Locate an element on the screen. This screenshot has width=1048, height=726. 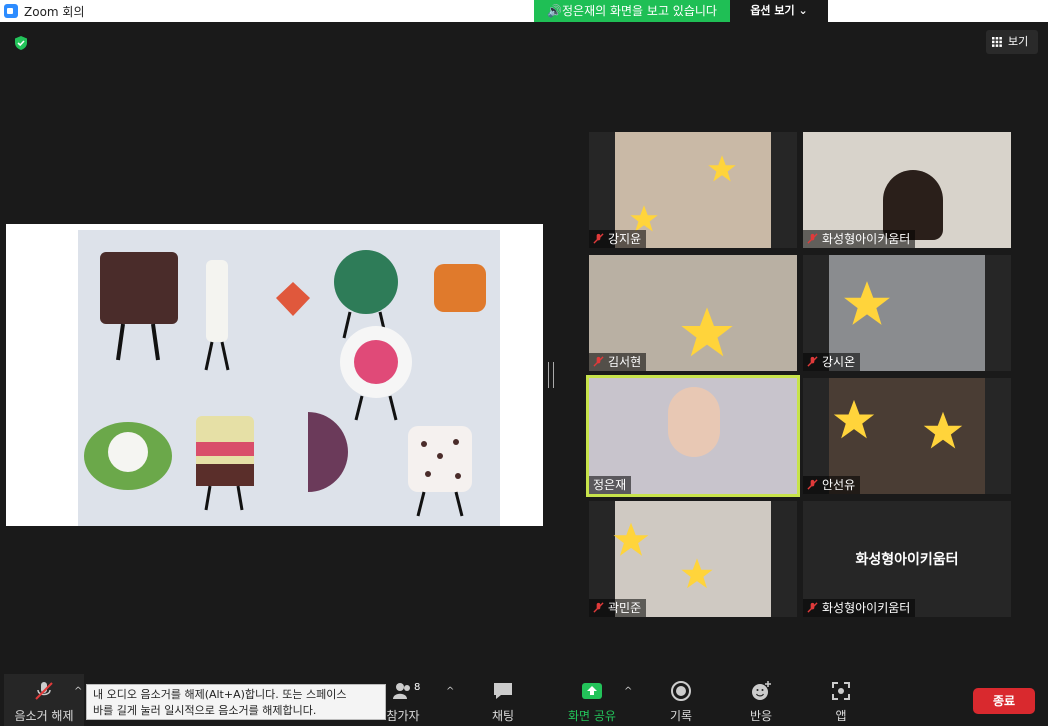
record-button: 기록 is located at coordinates (681, 700).